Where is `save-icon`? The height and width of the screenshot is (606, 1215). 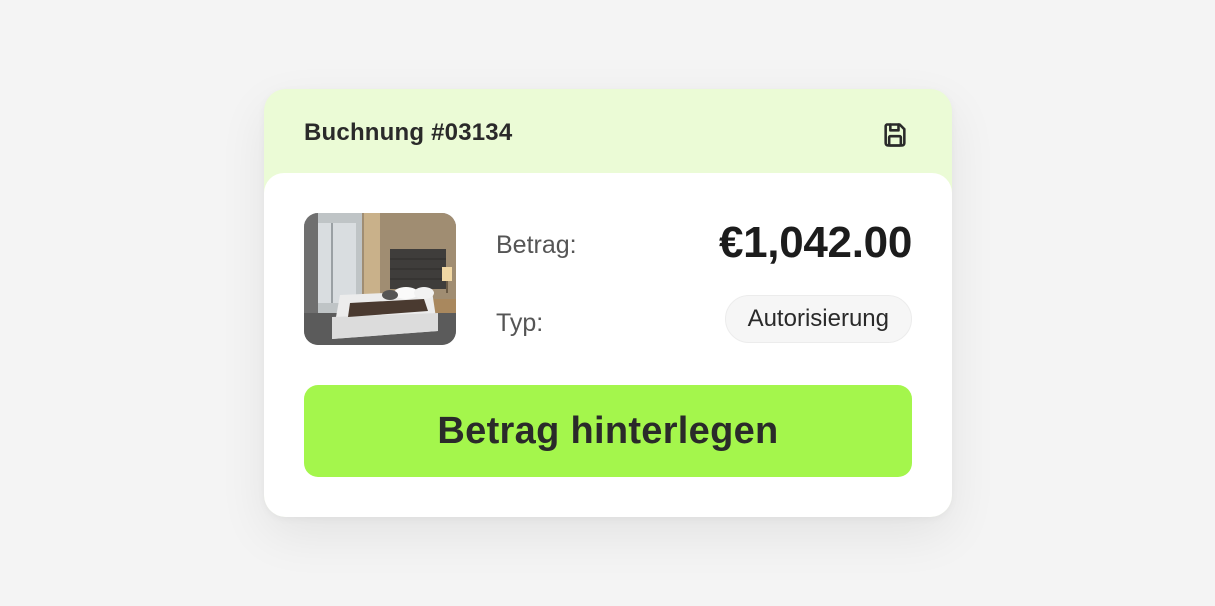 save-icon is located at coordinates (895, 135).